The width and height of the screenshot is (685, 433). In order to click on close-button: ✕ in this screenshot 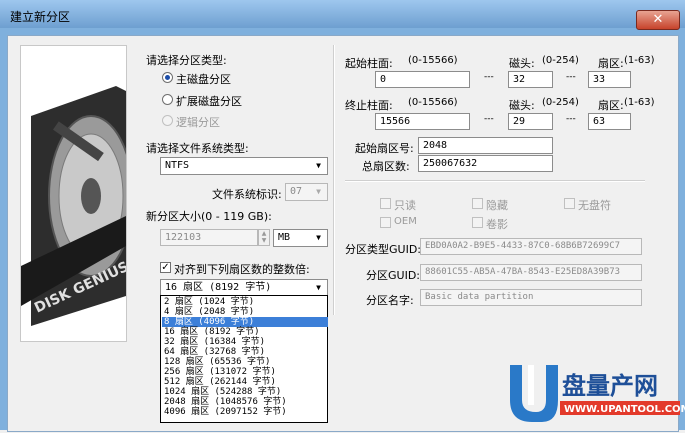, I will do `click(658, 20)`.